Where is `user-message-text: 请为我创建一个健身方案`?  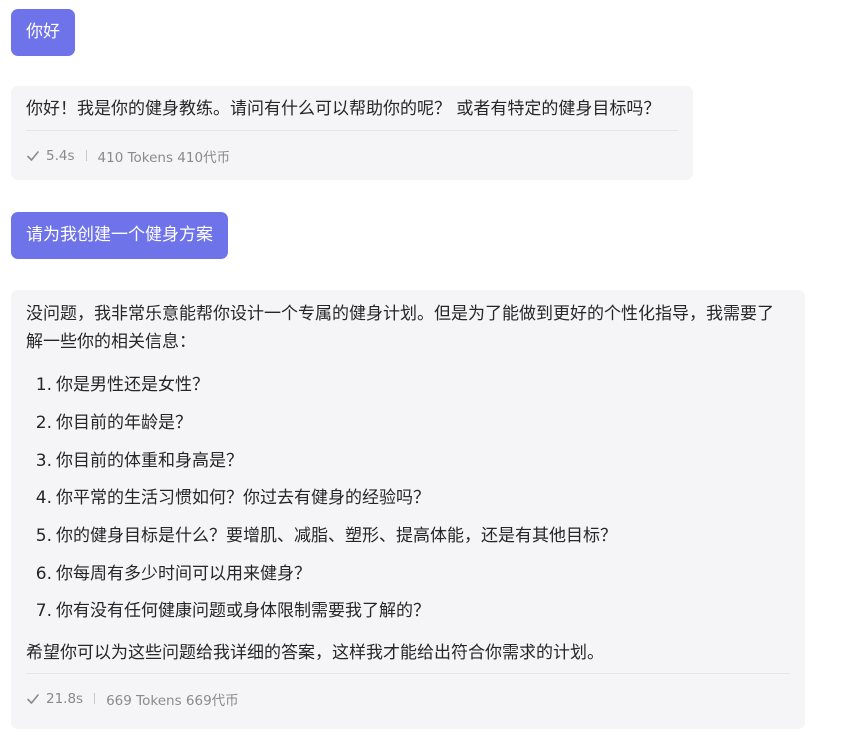
user-message-text: 请为我创建一个健身方案 is located at coordinates (119, 235).